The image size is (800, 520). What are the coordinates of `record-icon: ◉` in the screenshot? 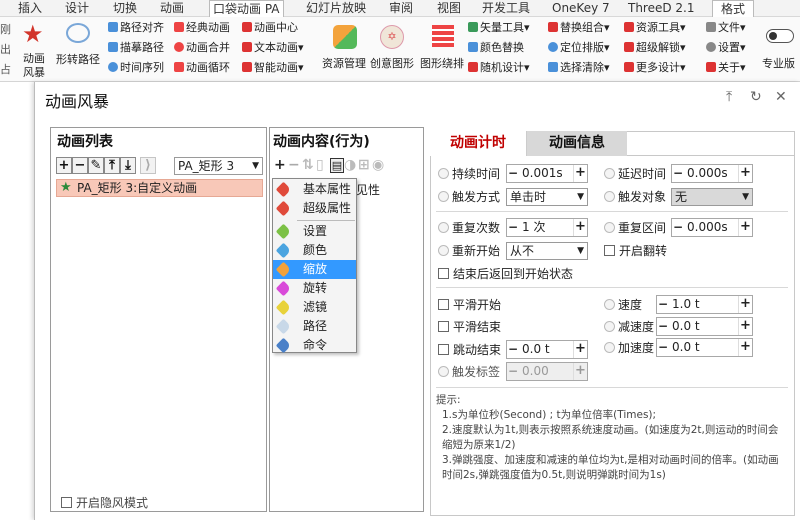 It's located at (379, 165).